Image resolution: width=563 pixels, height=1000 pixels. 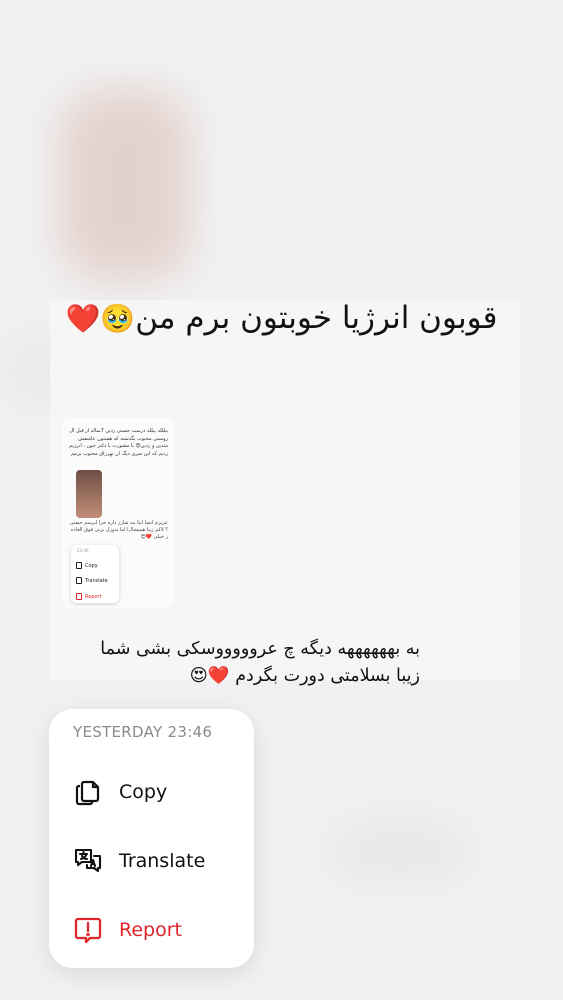 I want to click on report-label: Report, so click(x=150, y=930).